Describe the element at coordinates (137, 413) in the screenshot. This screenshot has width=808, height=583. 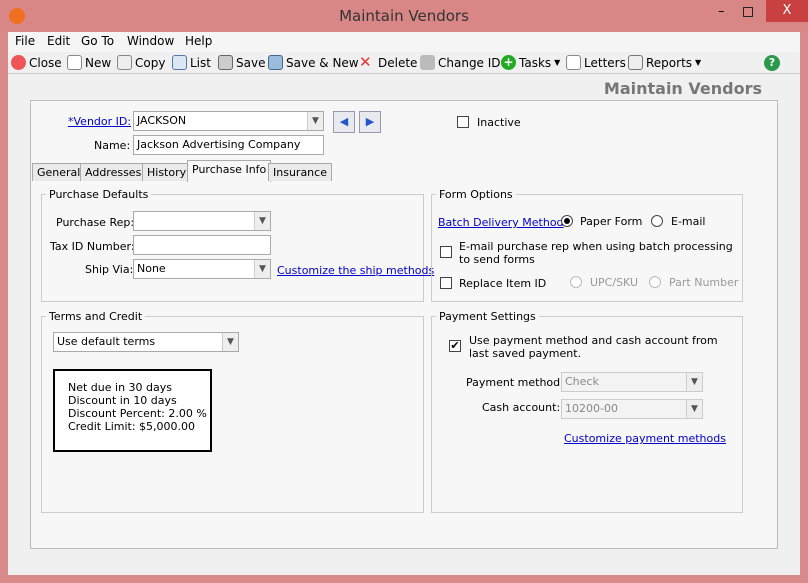
I see `terms-line: Discount Percent: 2.00 %` at that location.